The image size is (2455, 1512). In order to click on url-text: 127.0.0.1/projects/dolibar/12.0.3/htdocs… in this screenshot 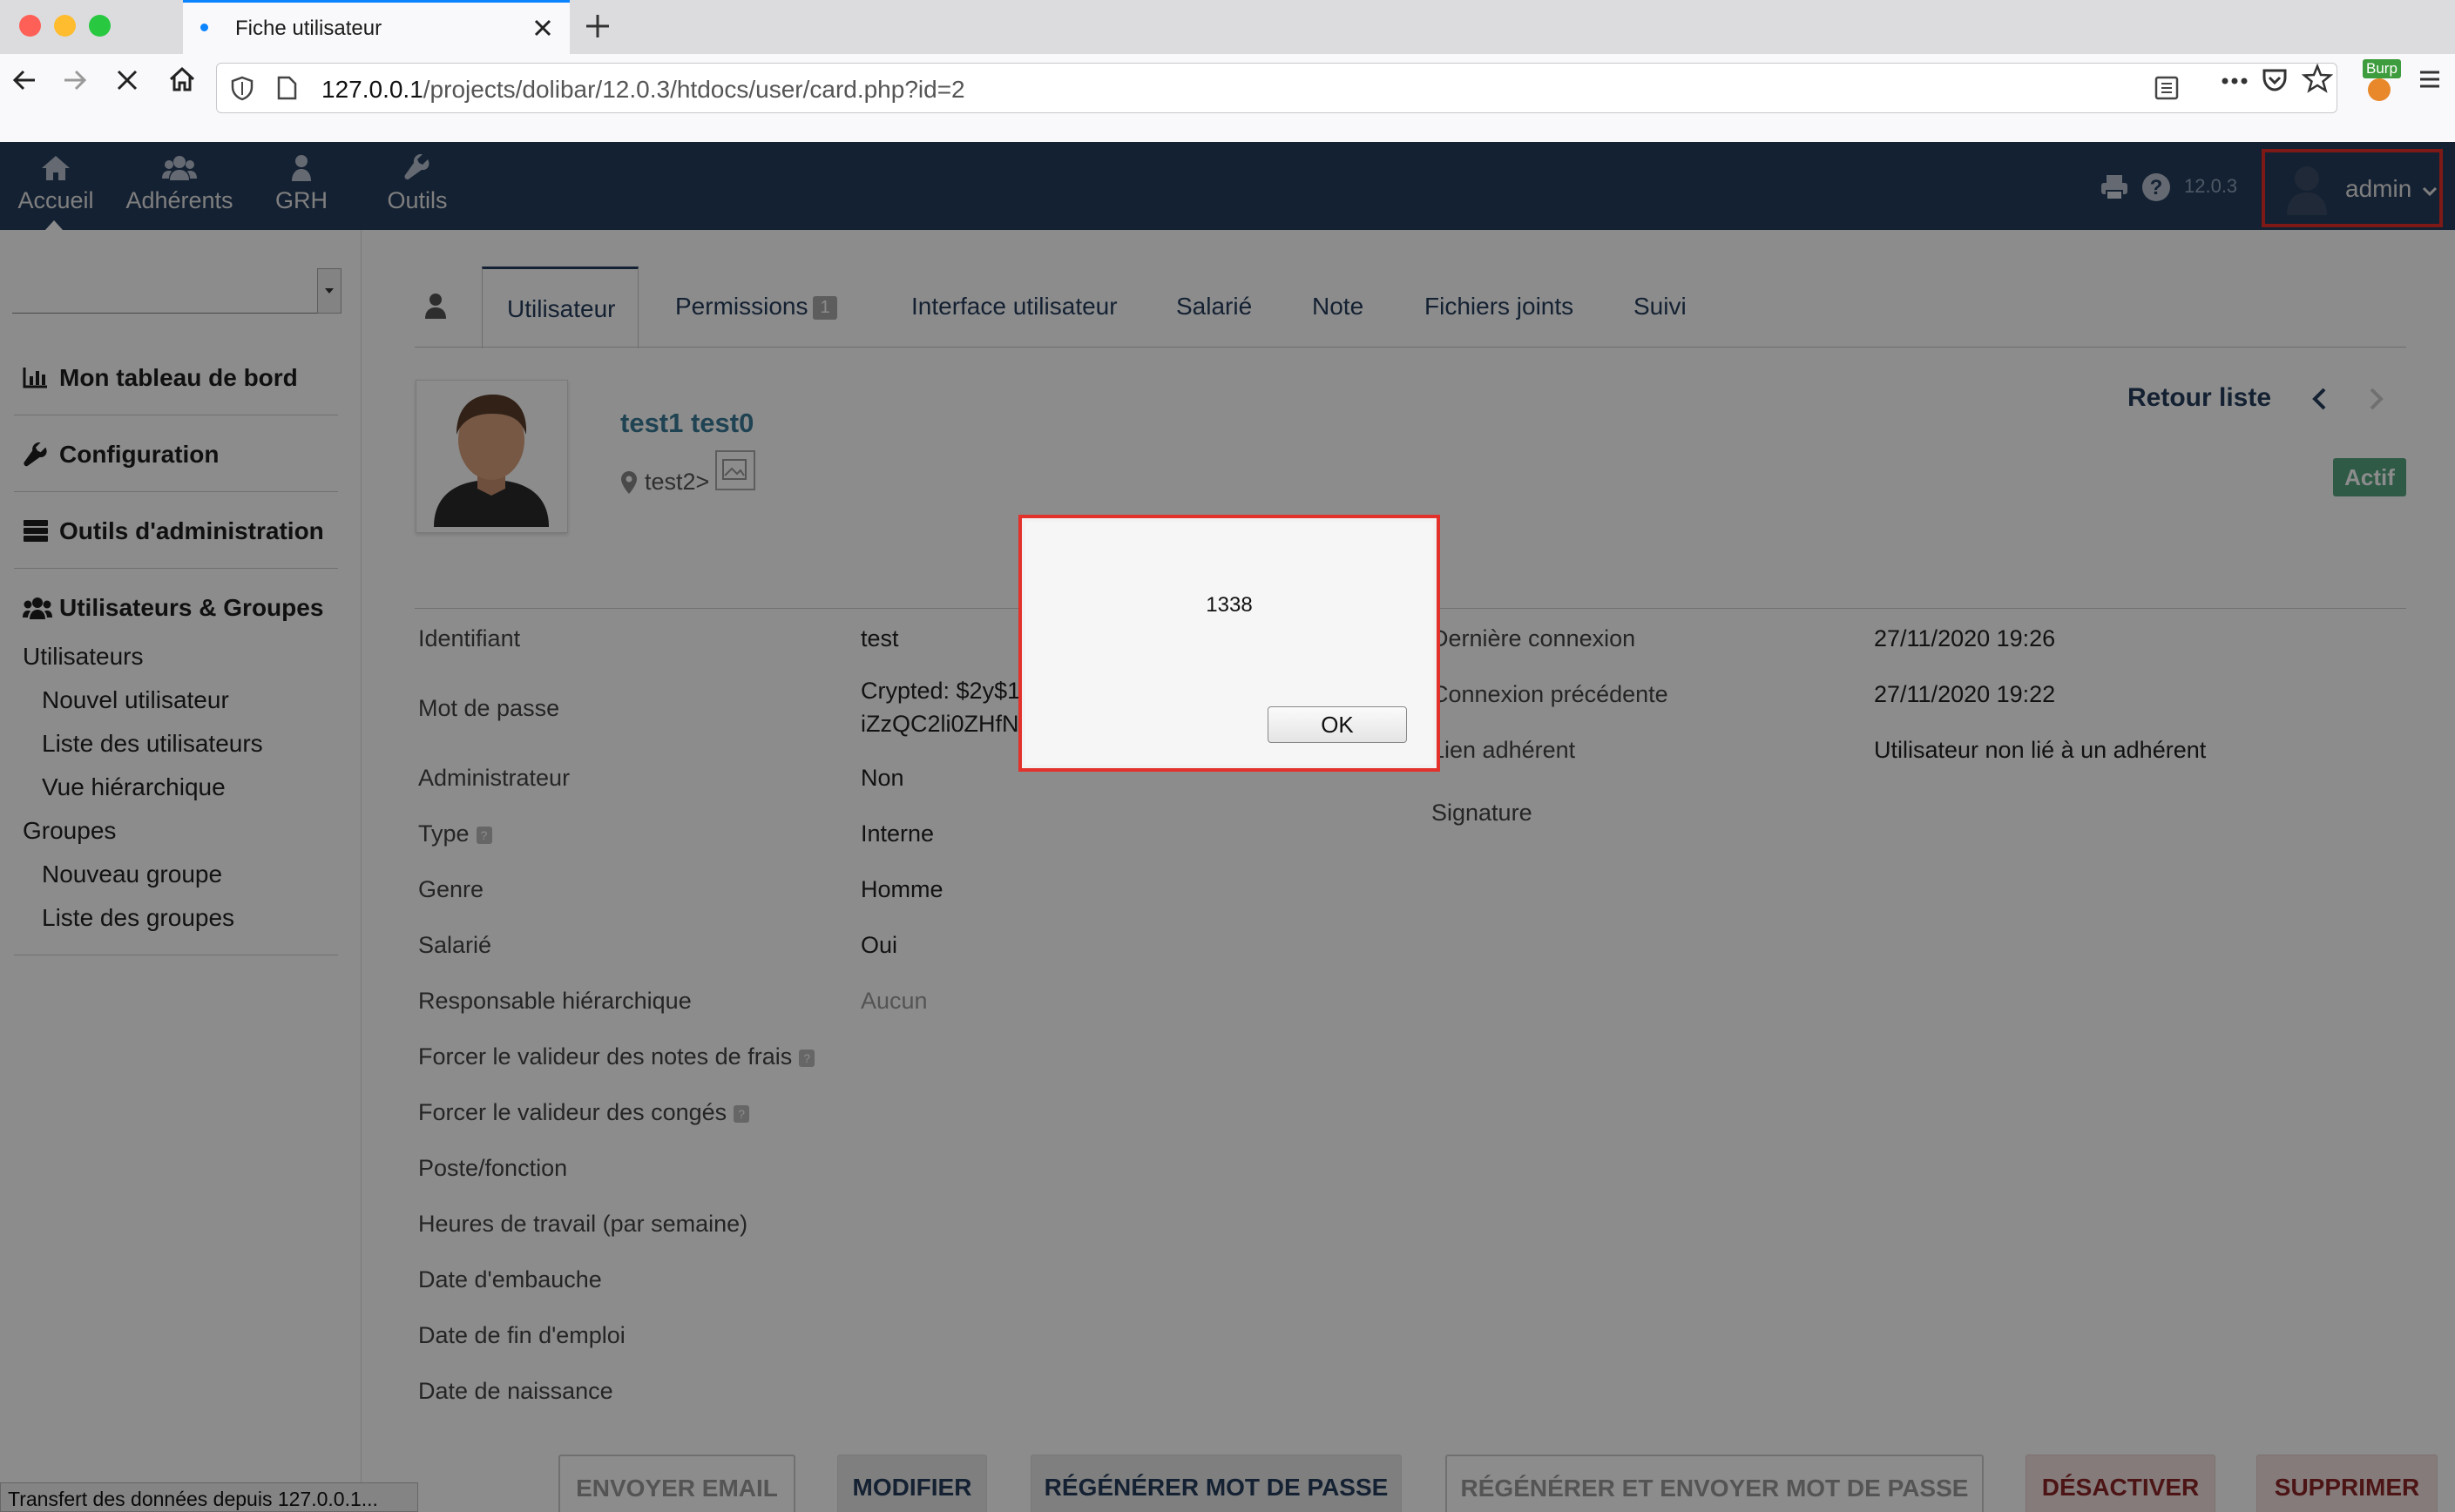, I will do `click(643, 90)`.